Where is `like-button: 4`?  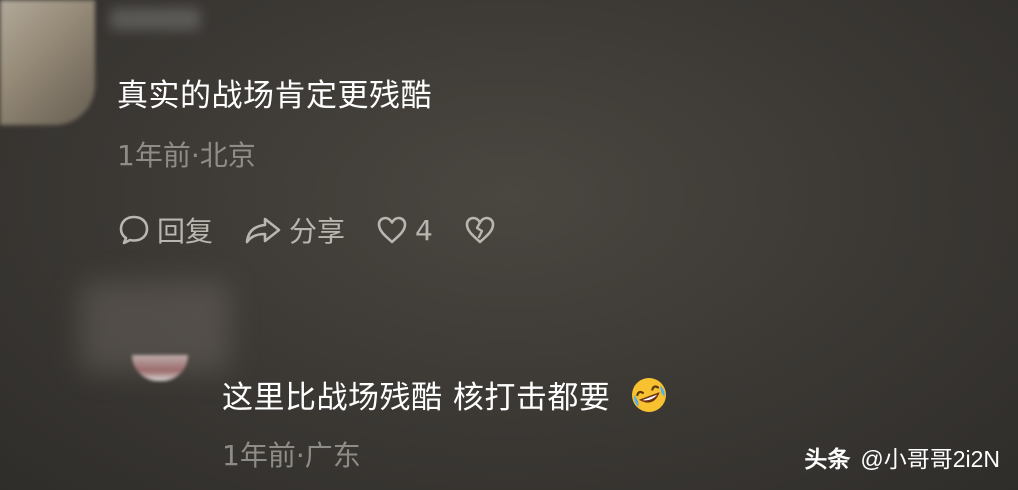 like-button: 4 is located at coordinates (404, 230).